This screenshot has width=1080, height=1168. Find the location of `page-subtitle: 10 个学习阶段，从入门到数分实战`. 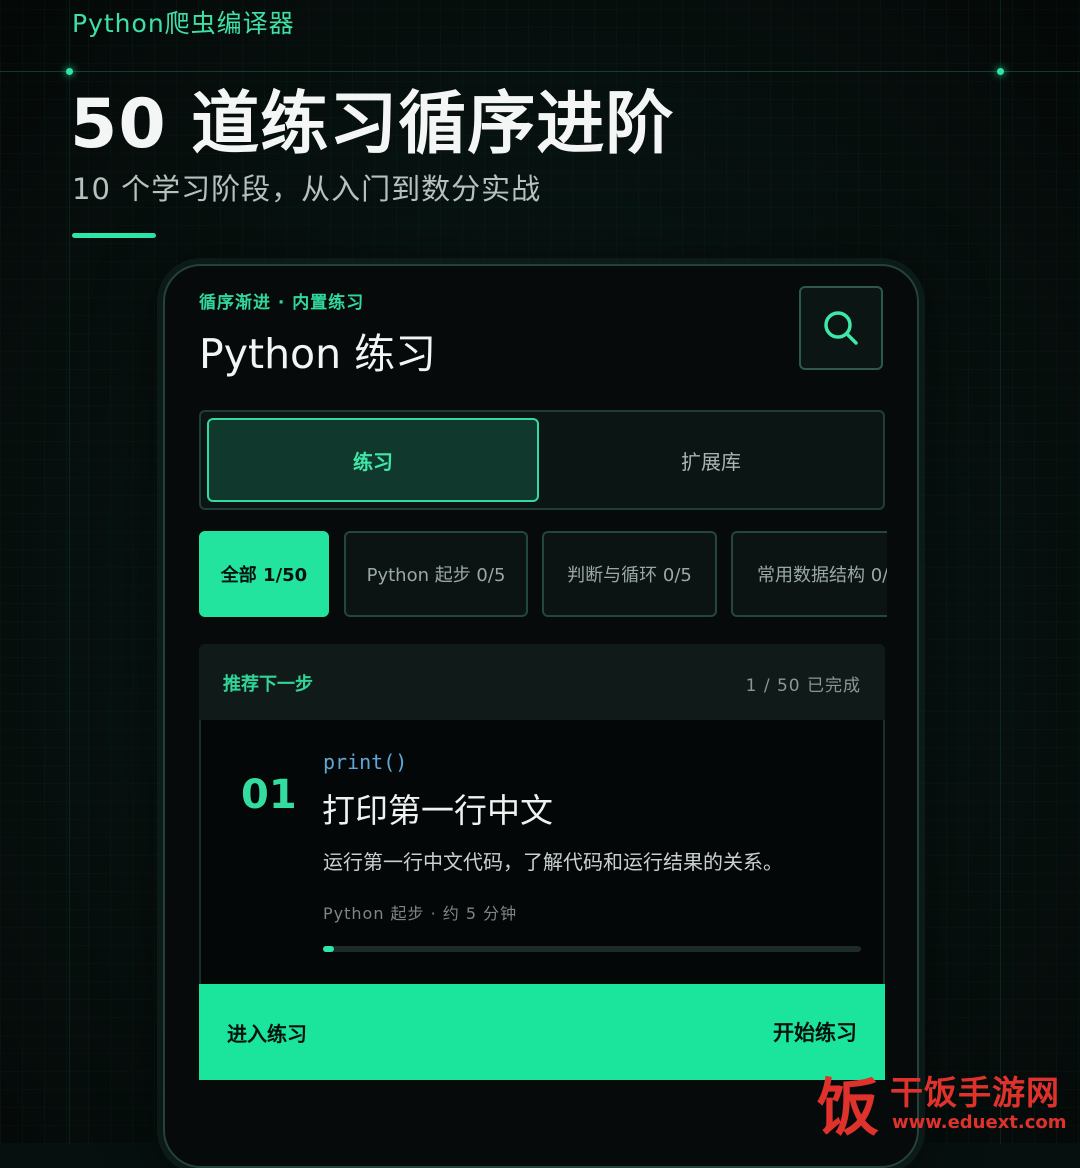

page-subtitle: 10 个学习阶段，从入门到数分实战 is located at coordinates (307, 189).